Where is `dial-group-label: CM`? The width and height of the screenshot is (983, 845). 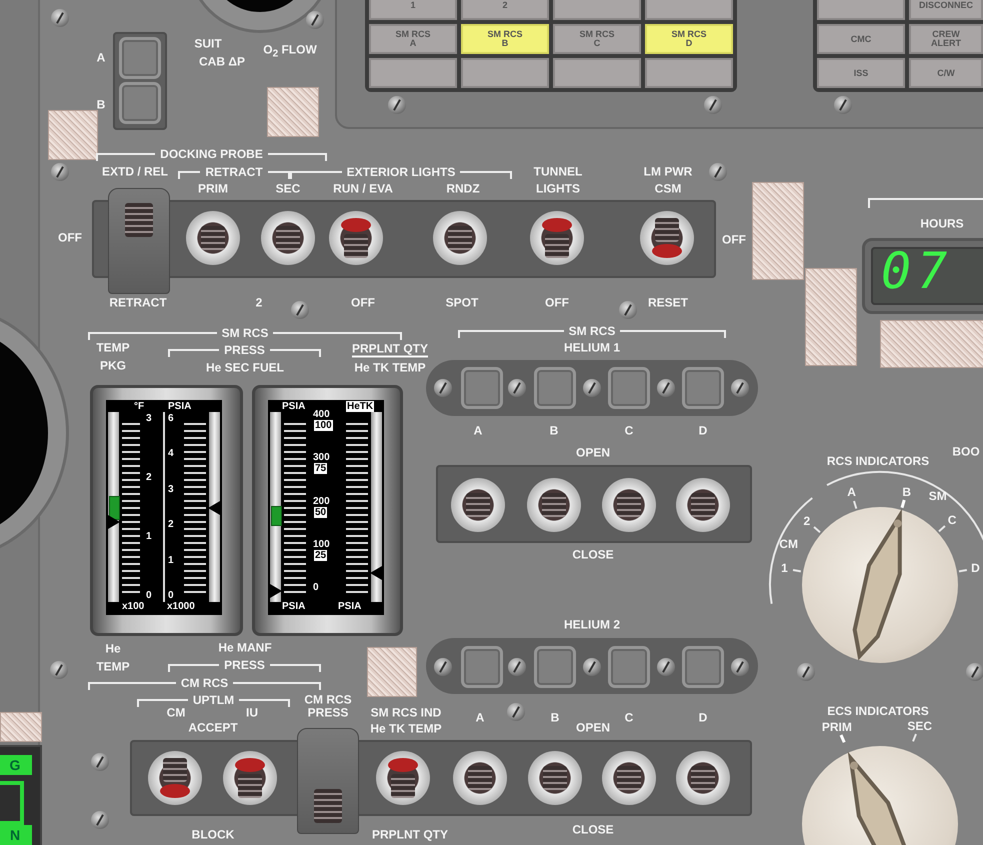 dial-group-label: CM is located at coordinates (788, 544).